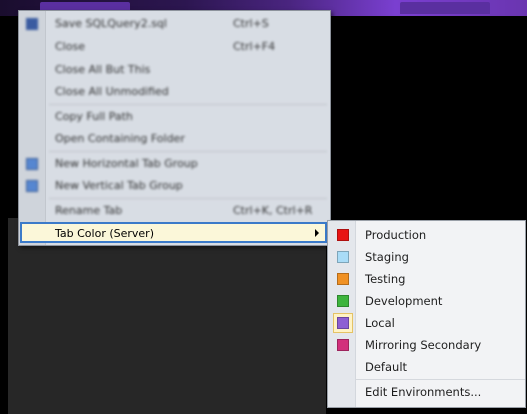  What do you see at coordinates (94, 116) in the screenshot?
I see `menu-item-label: Copy Full Path` at bounding box center [94, 116].